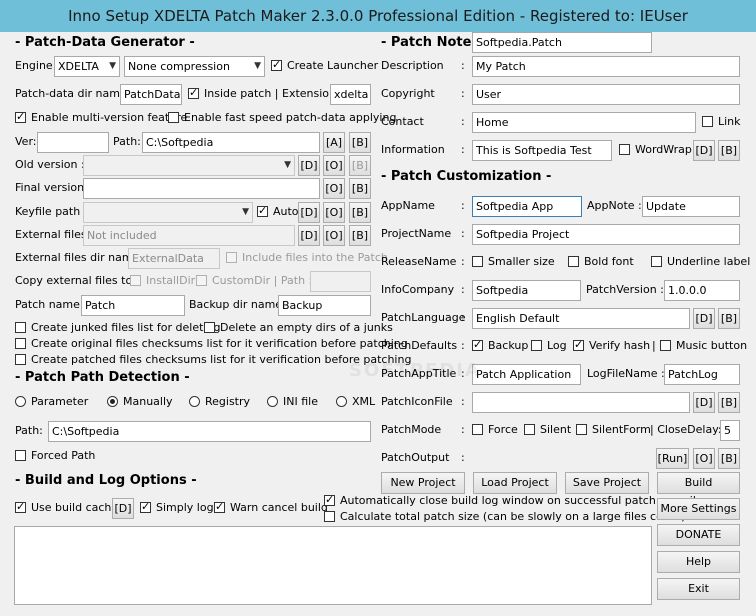 The height and width of the screenshot is (616, 756). I want to click on link-checkbox: Link, so click(721, 122).